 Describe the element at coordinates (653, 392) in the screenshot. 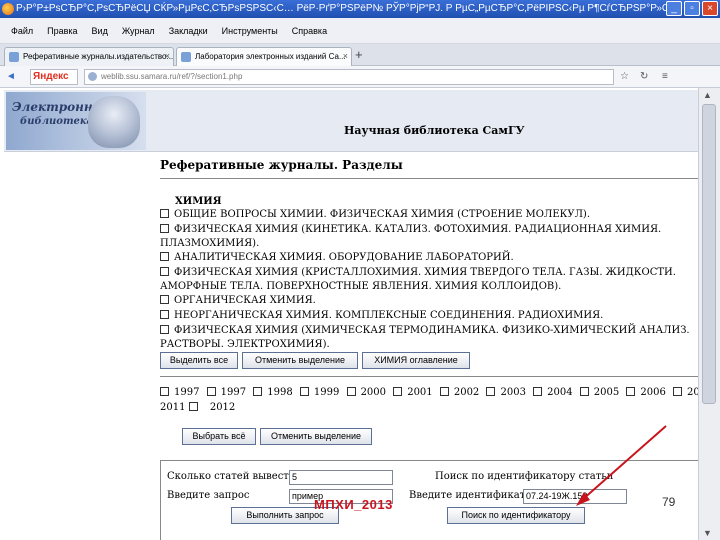

I see `year-label: 2006` at that location.